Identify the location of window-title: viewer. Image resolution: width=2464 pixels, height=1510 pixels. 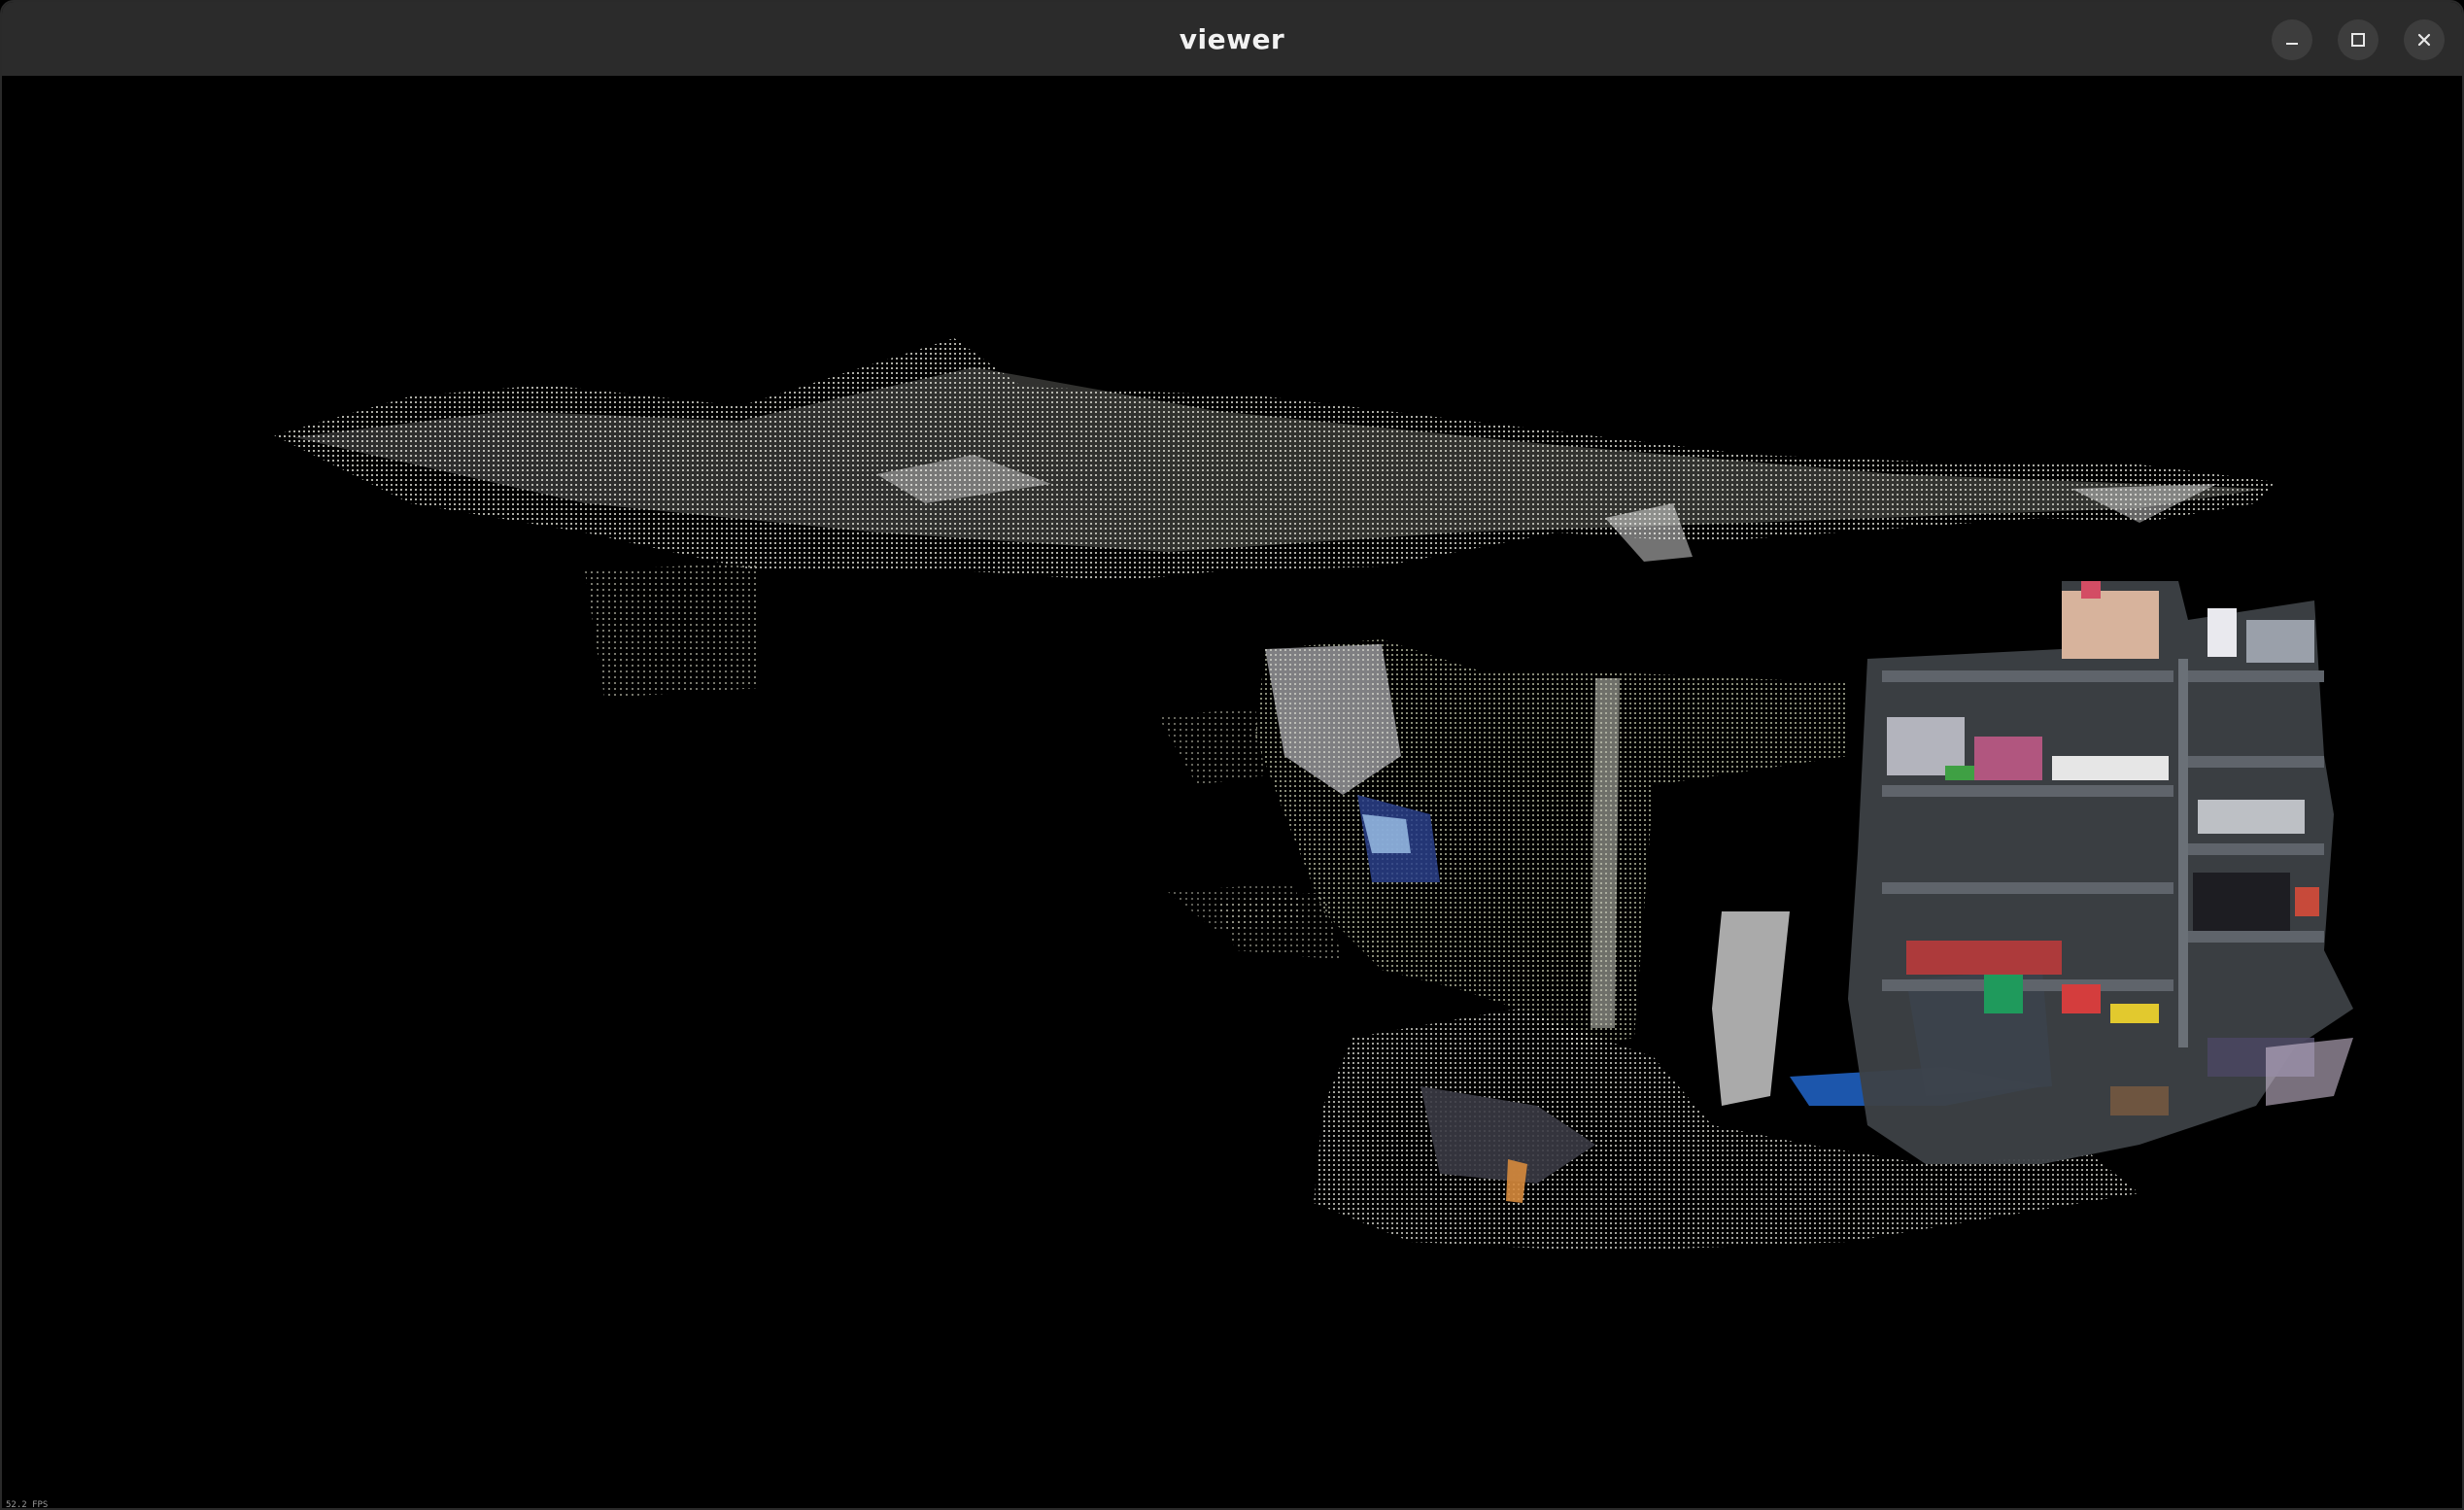
(1232, 38).